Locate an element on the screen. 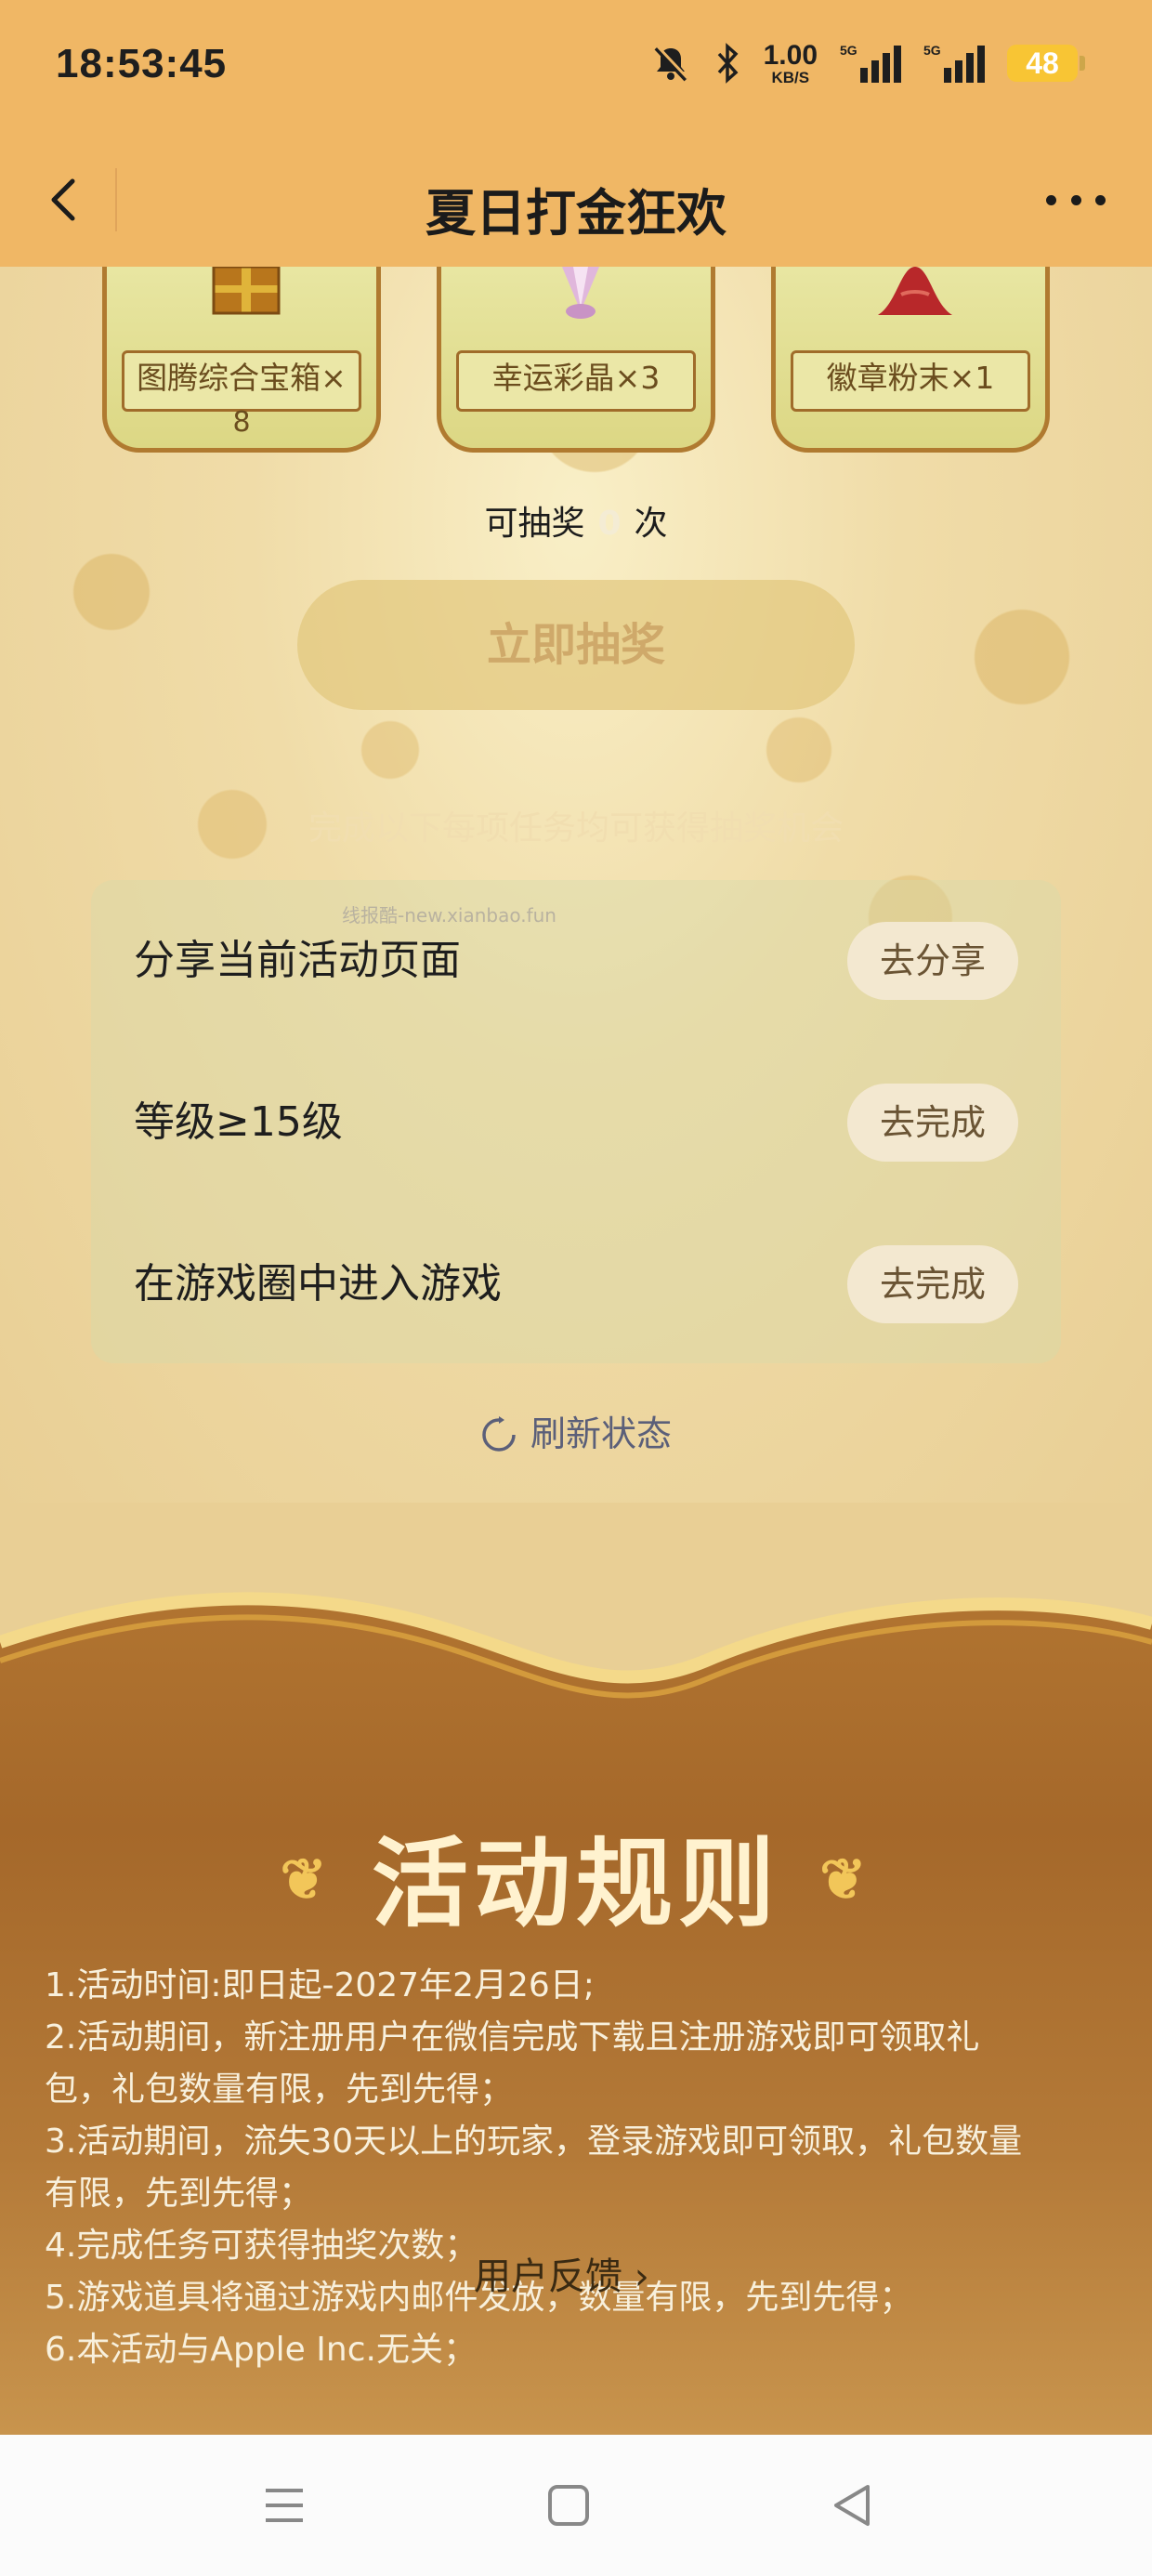 This screenshot has width=1152, height=2576. more-icon is located at coordinates (1076, 199).